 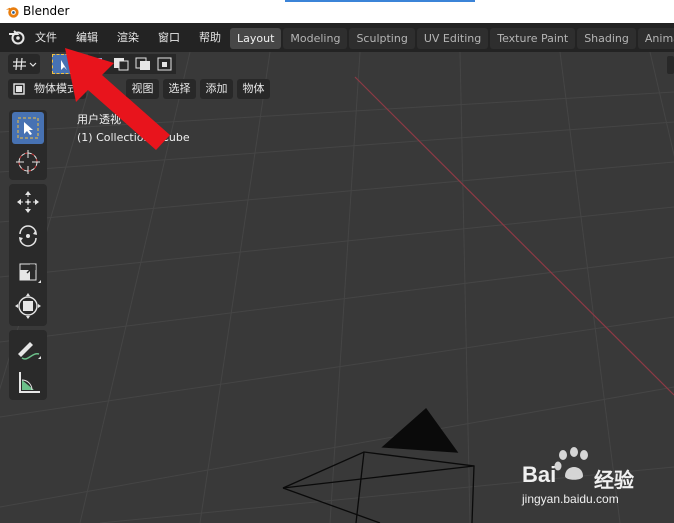 I want to click on measure-tool, so click(x=28, y=382).